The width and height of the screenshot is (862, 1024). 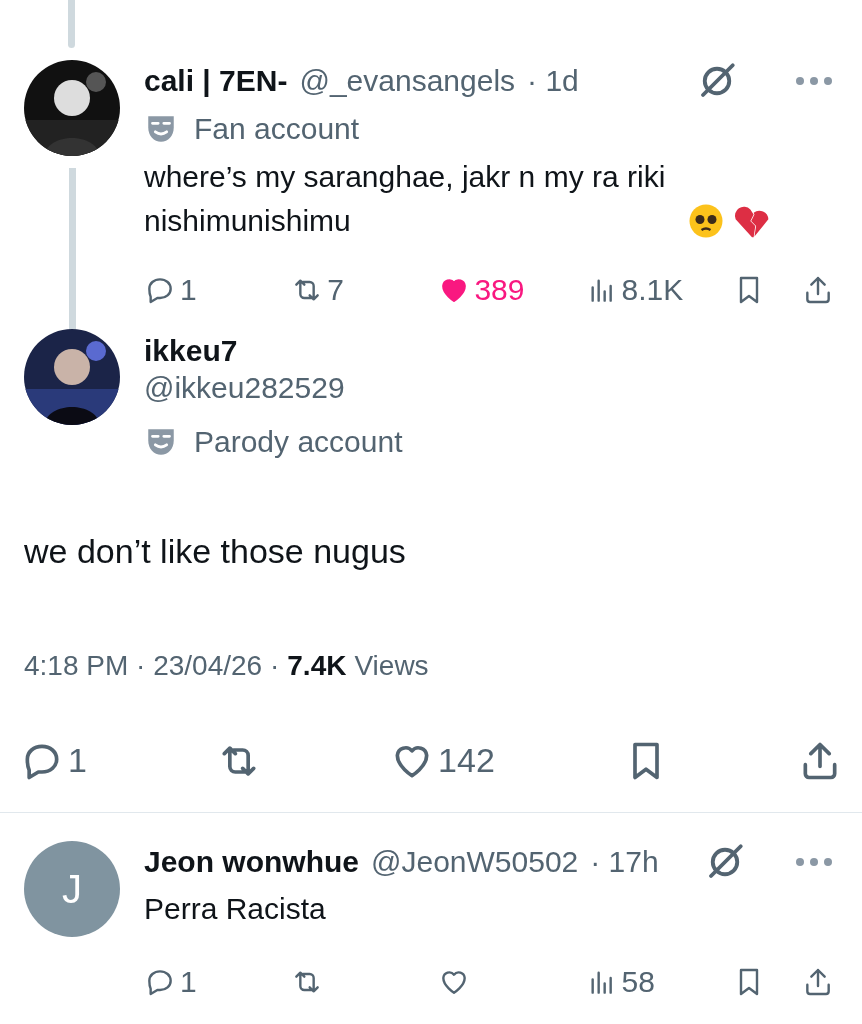 I want to click on account-label: Fan account, so click(x=277, y=129).